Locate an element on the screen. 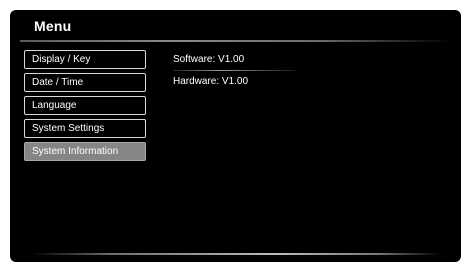 The width and height of the screenshot is (471, 270). menu-item-language: Language is located at coordinates (85, 105).